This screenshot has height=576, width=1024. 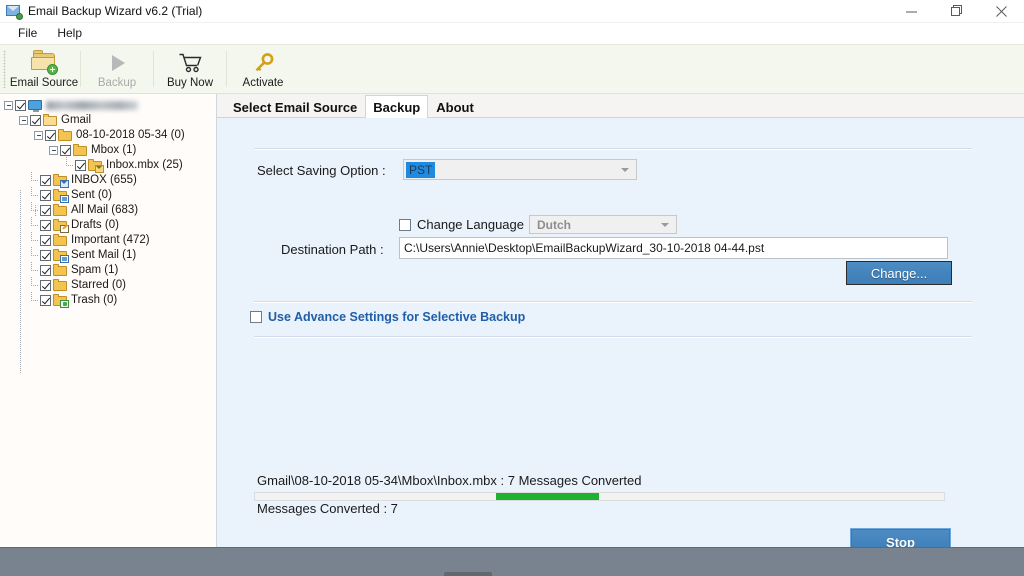 I want to click on chevron-down-icon, so click(x=625, y=169).